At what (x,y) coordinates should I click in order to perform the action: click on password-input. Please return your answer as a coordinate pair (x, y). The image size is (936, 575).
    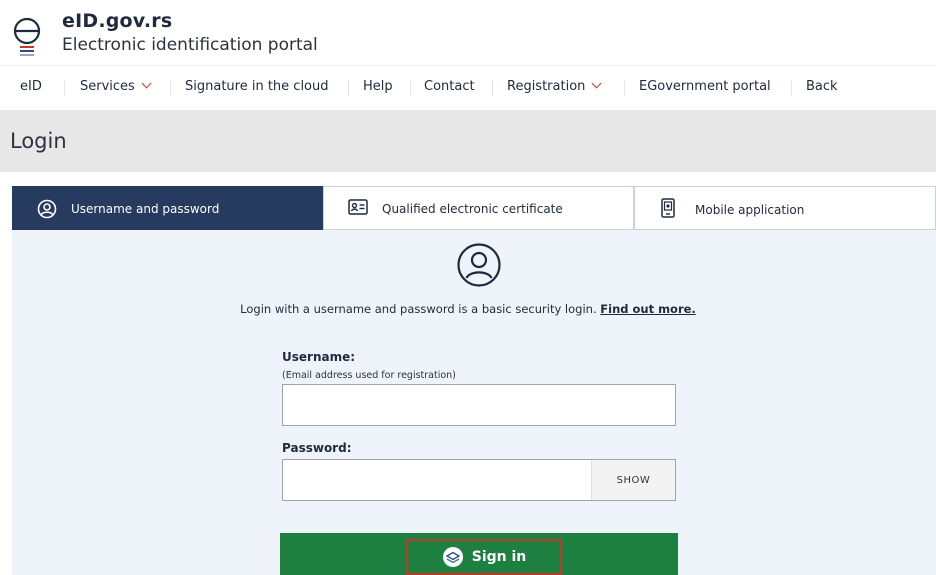
    Looking at the image, I should click on (435, 480).